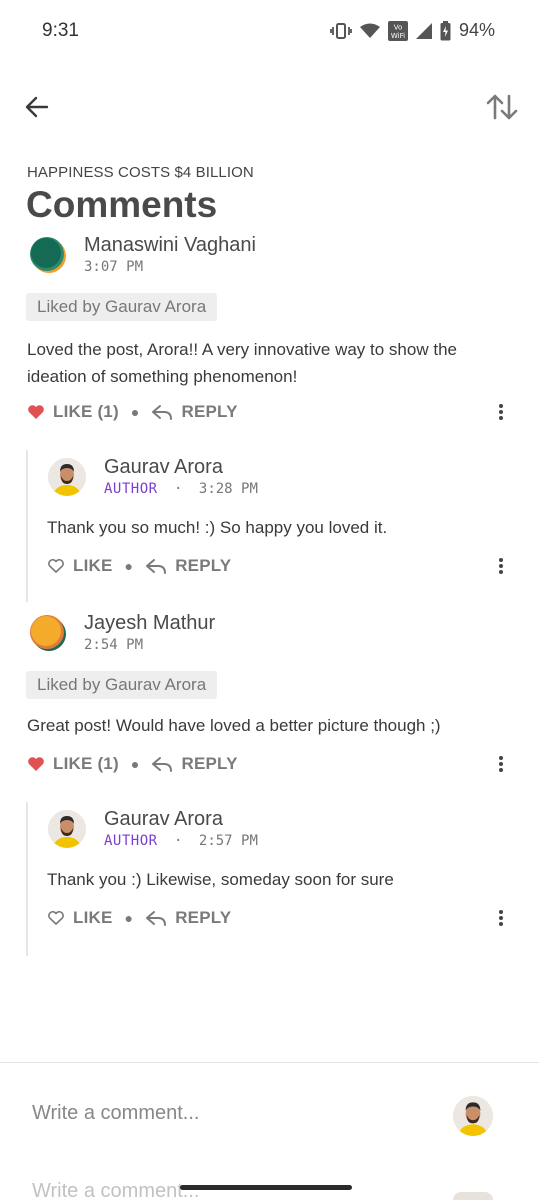 Image resolution: width=539 pixels, height=1200 pixels. I want to click on back-button, so click(37, 107).